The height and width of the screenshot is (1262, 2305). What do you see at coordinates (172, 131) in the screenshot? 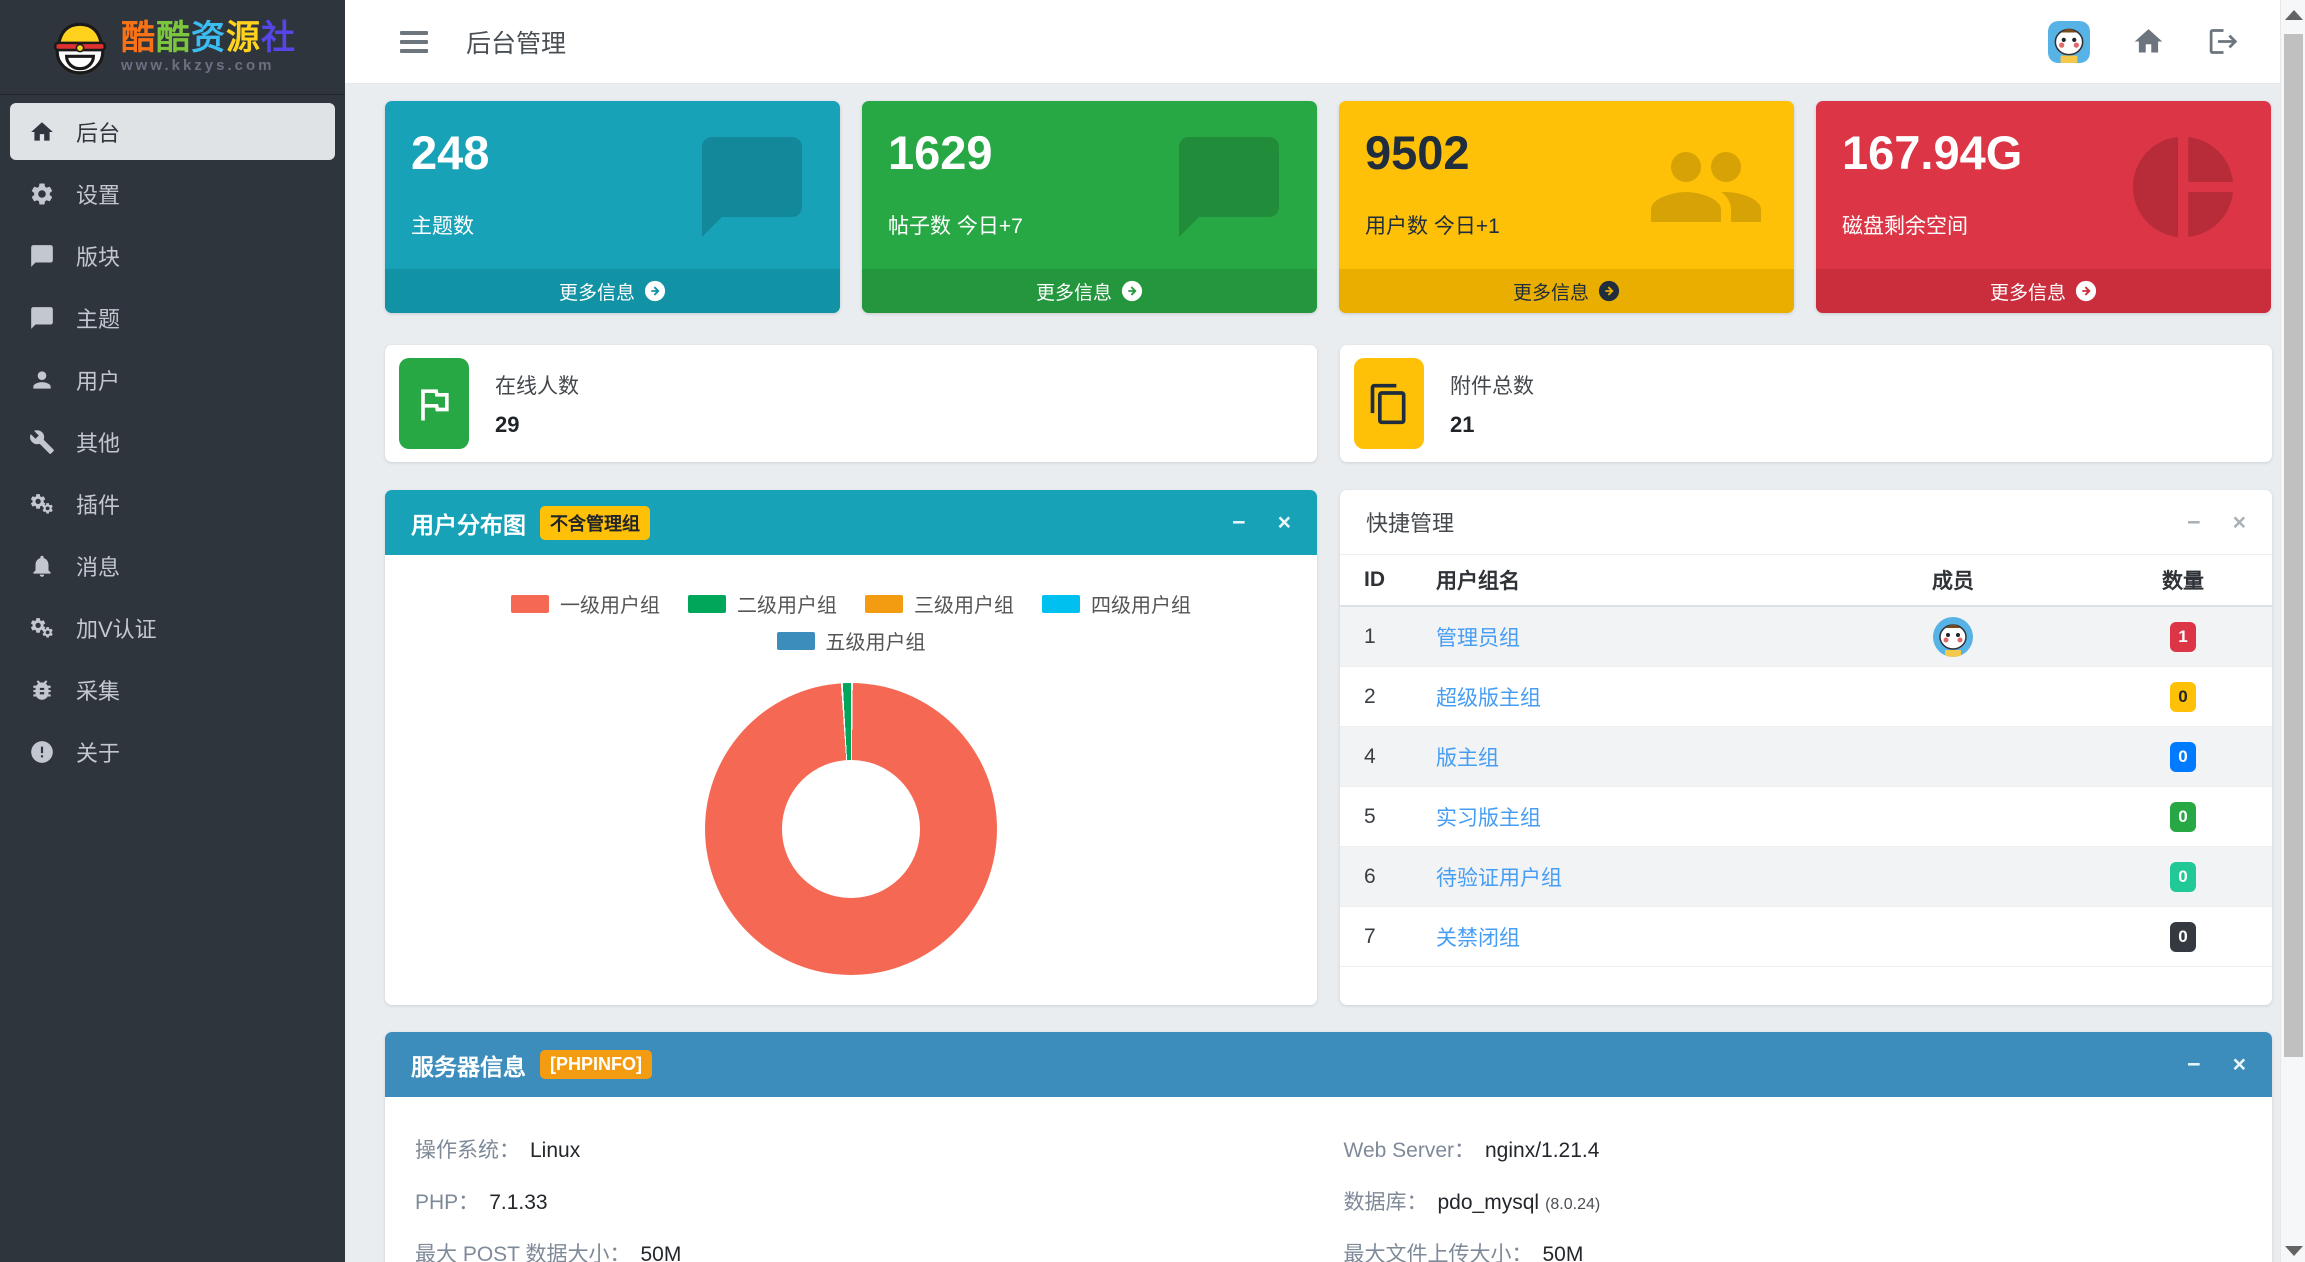
I see `sidebar-item-dashboard: 后台` at bounding box center [172, 131].